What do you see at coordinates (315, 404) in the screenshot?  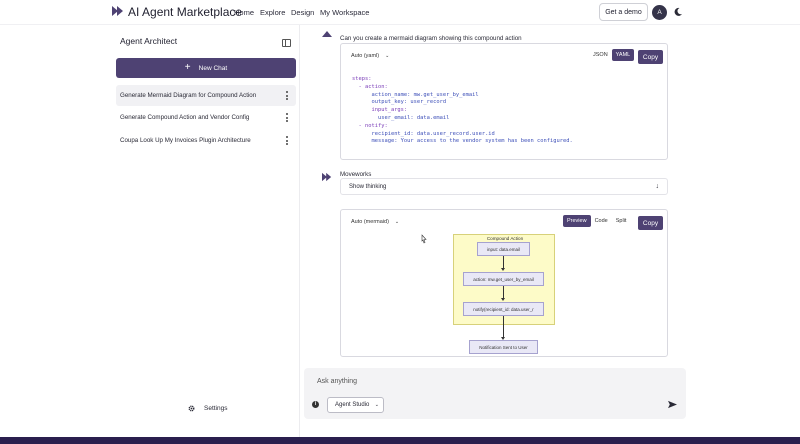 I see `info-icon: i` at bounding box center [315, 404].